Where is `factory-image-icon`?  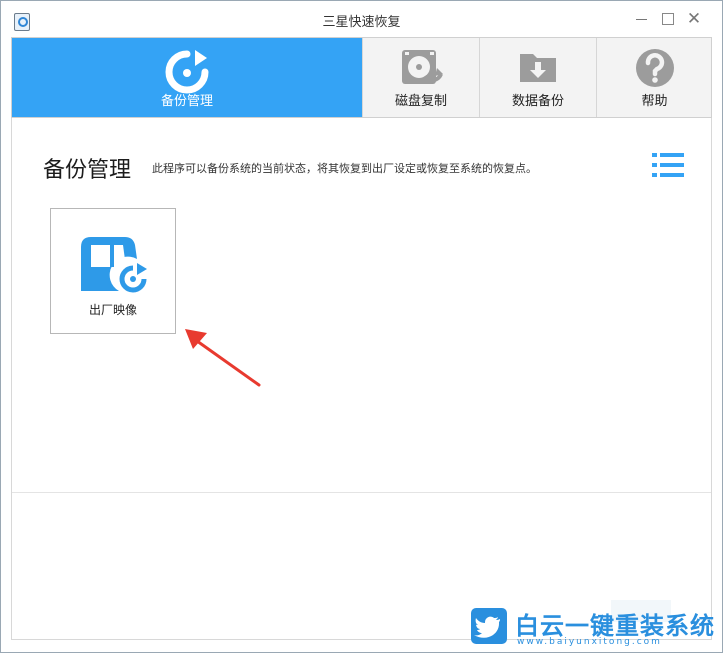
factory-image-icon is located at coordinates (114, 265).